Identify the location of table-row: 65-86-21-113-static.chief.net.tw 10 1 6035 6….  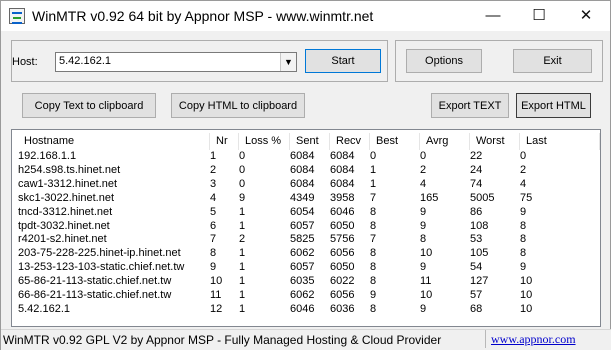
(306, 281).